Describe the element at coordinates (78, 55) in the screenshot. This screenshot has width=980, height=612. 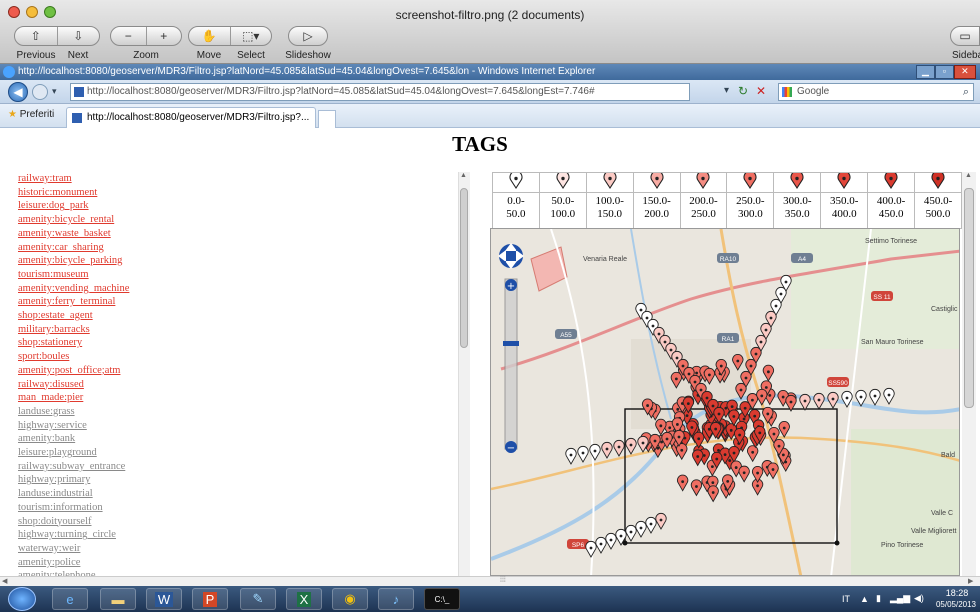
I see `next-label: Next` at that location.